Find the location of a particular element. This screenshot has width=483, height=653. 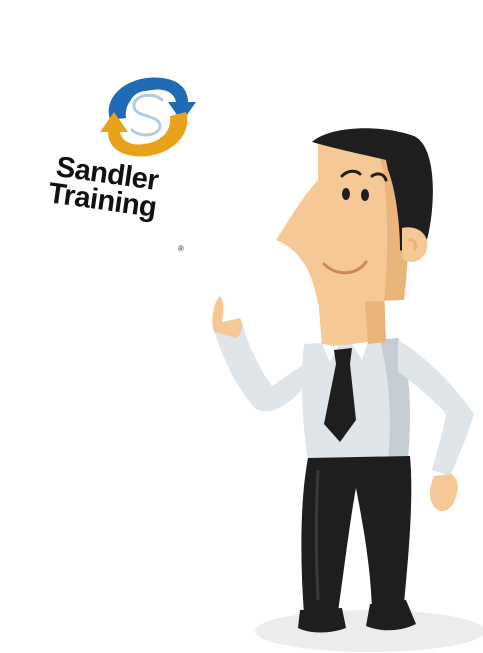

raised-hand is located at coordinates (227, 317).